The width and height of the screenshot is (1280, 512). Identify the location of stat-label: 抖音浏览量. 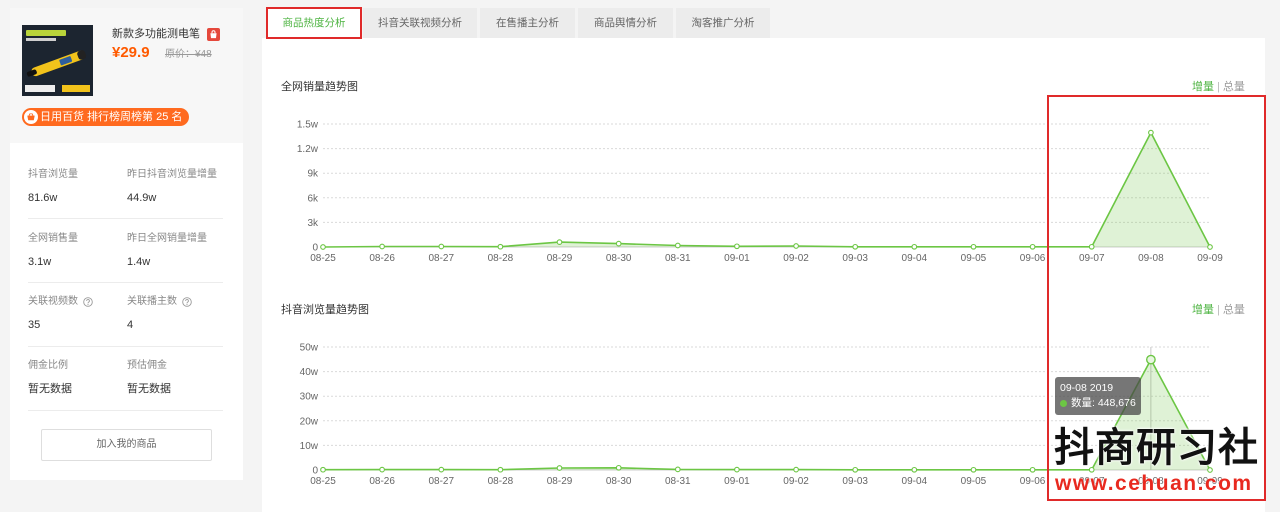
(53, 174).